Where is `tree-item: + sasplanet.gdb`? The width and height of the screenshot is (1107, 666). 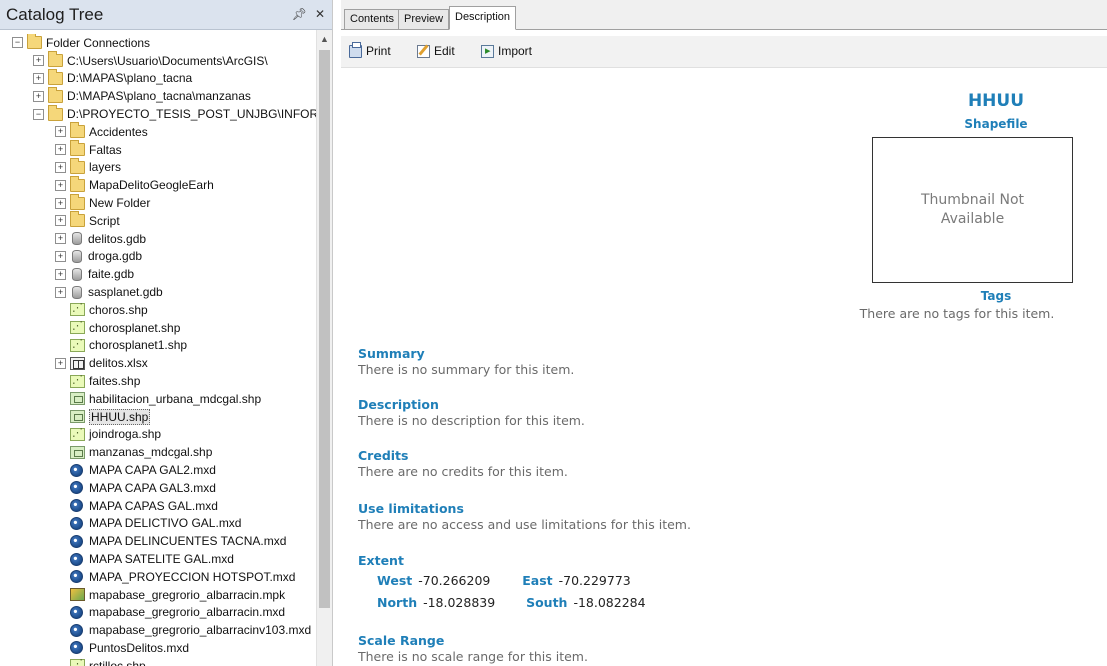
tree-item: + sasplanet.gdb is located at coordinates (158, 292).